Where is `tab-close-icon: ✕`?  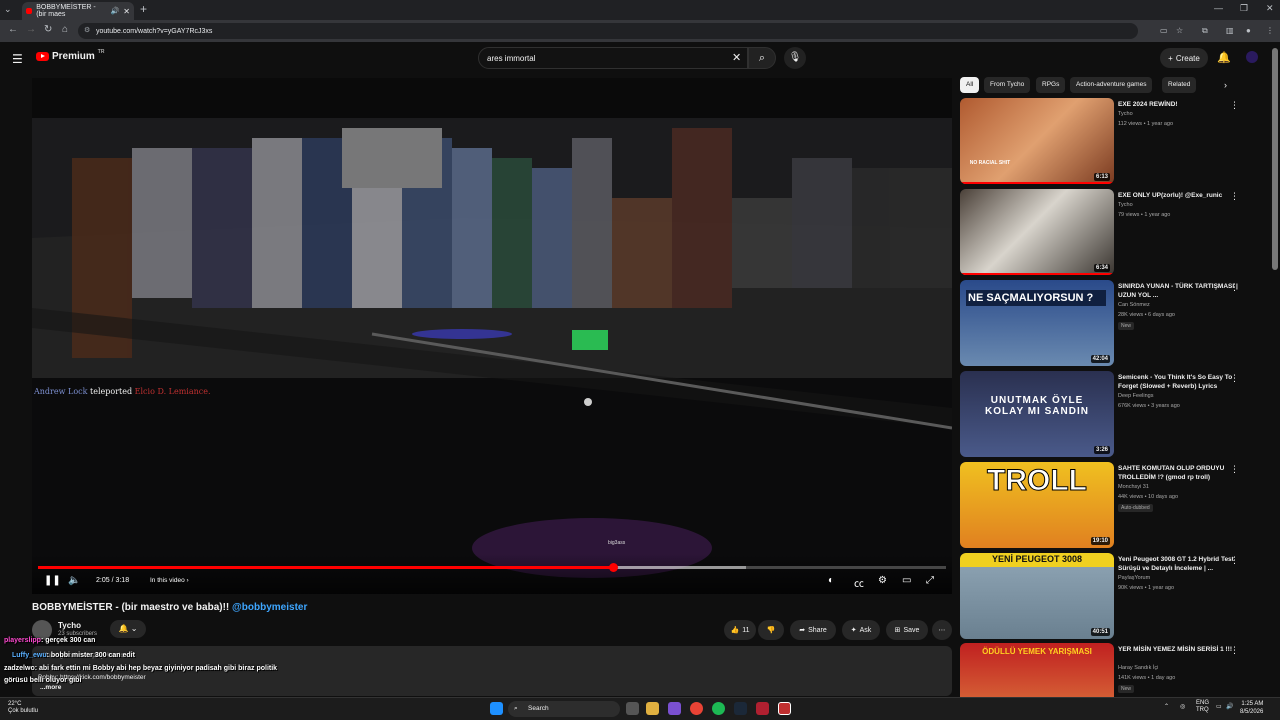 tab-close-icon: ✕ is located at coordinates (126, 11).